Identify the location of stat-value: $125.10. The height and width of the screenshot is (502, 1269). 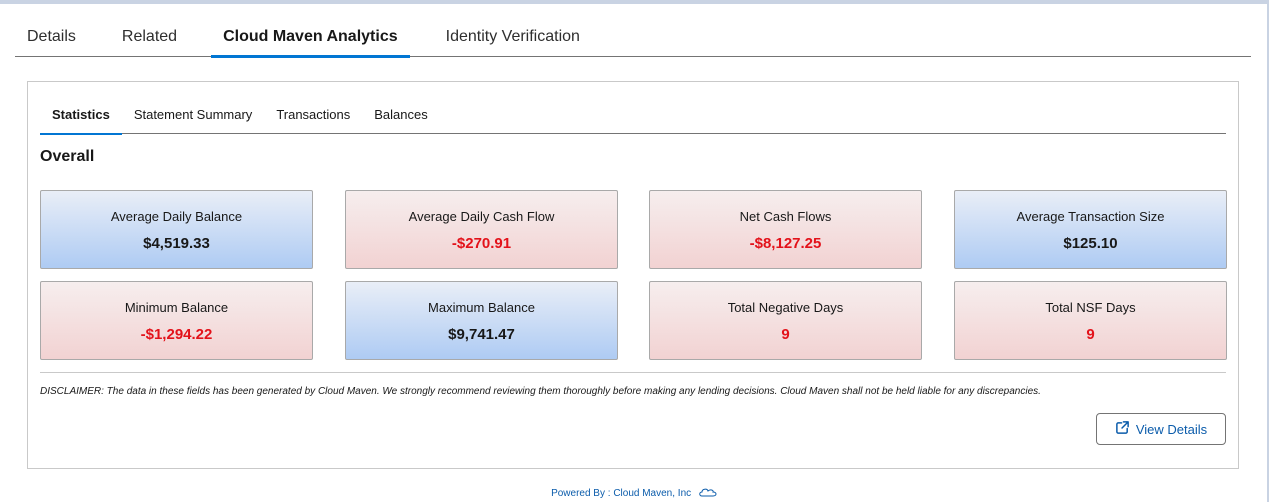
(1090, 243).